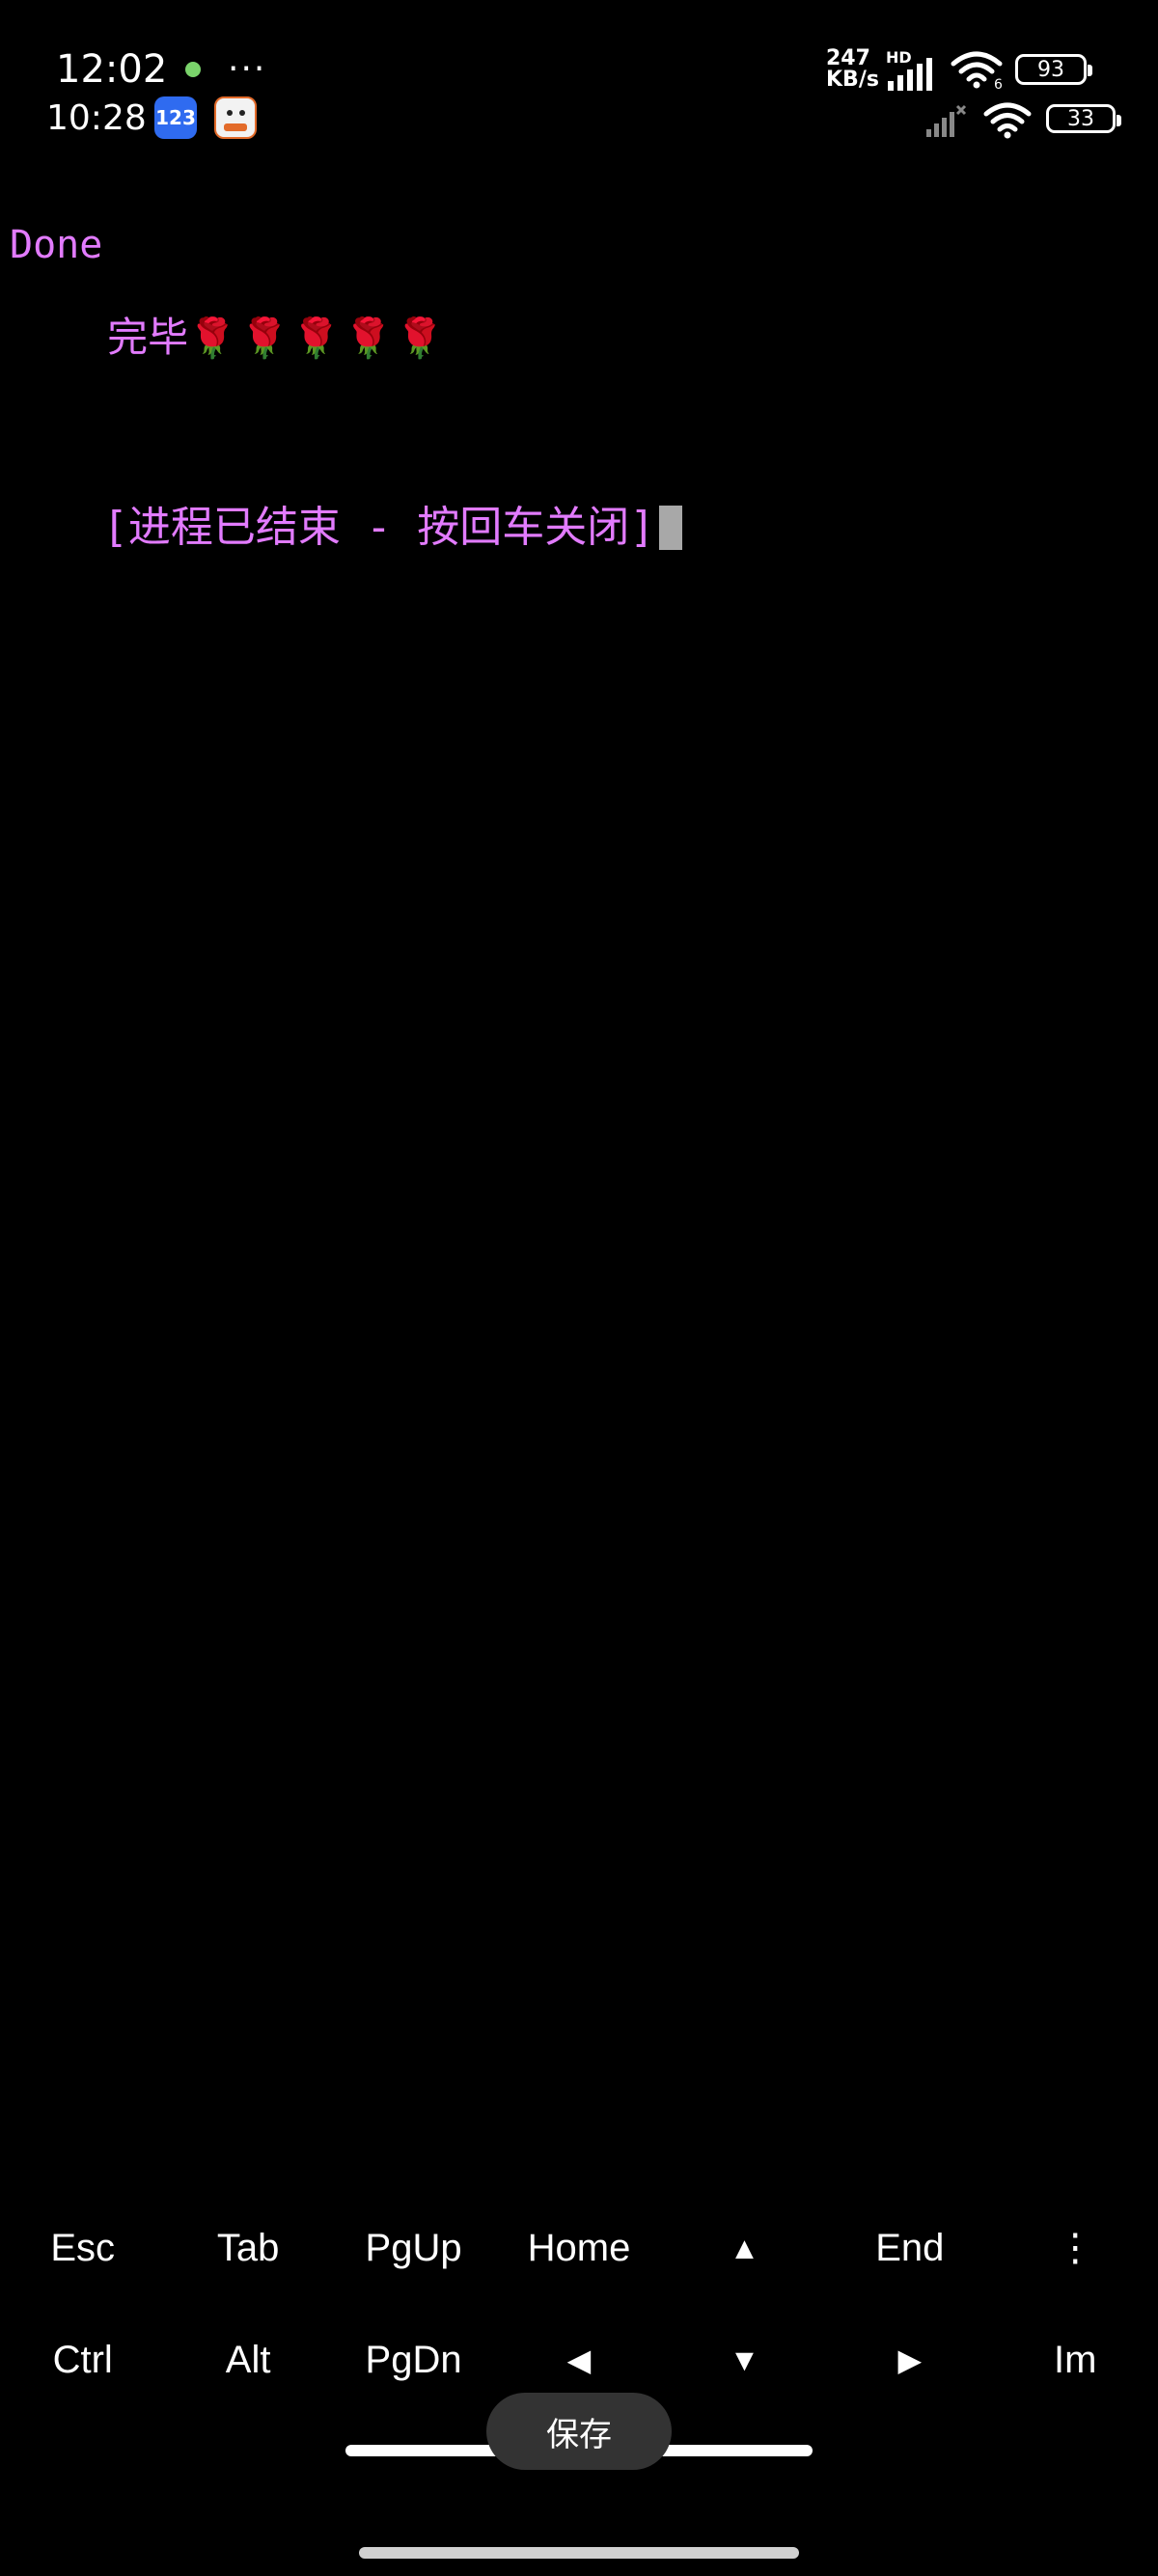  Describe the element at coordinates (579, 338) in the screenshot. I see `terminal-line-finished: 完毕🌹🌹🌹🌹🌹` at that location.